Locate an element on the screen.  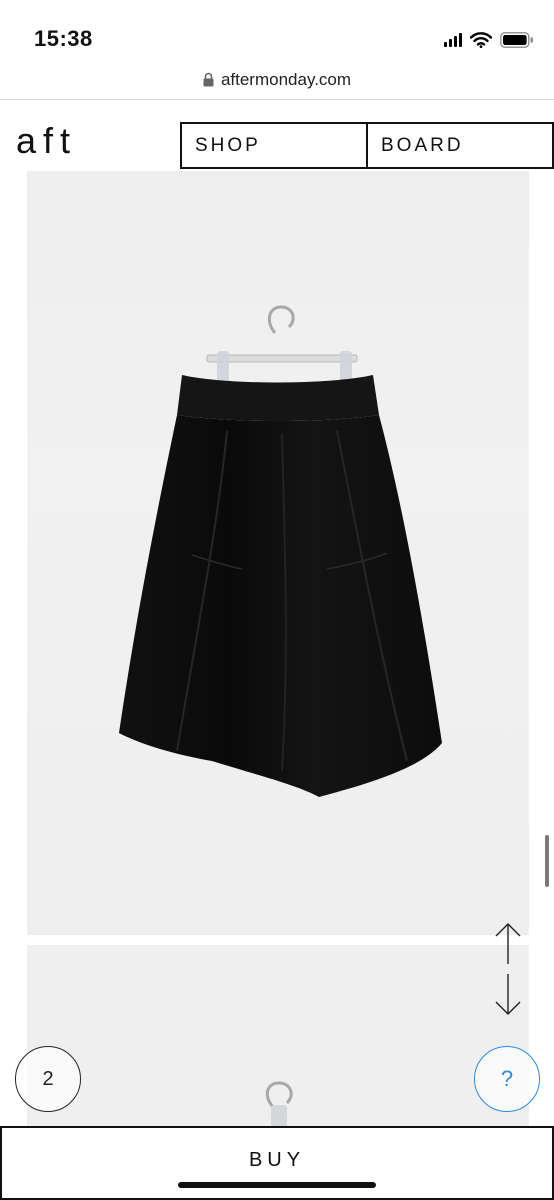
site-logo: aft is located at coordinates (46, 141).